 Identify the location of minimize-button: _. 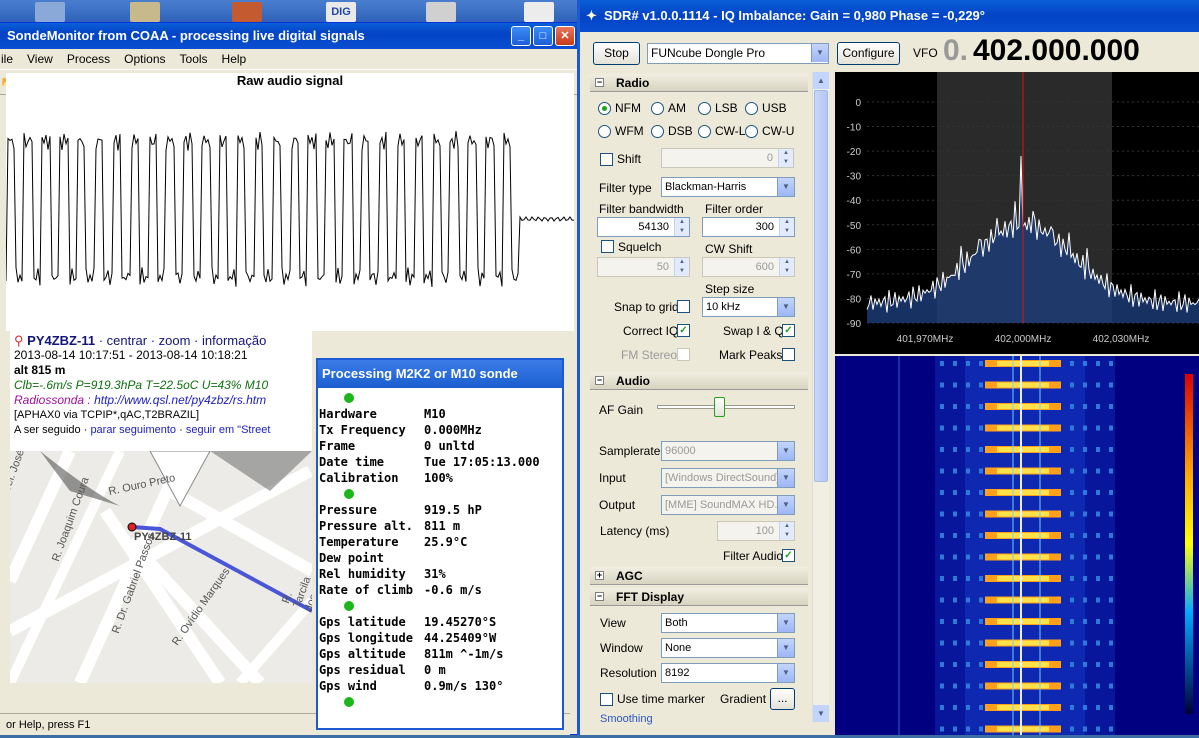
(521, 36).